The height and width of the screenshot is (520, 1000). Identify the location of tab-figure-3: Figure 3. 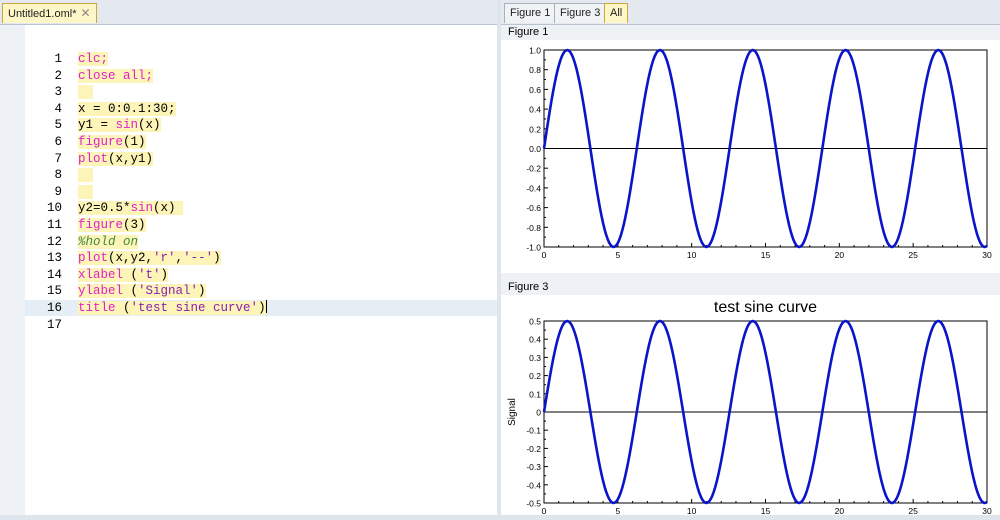
(580, 13).